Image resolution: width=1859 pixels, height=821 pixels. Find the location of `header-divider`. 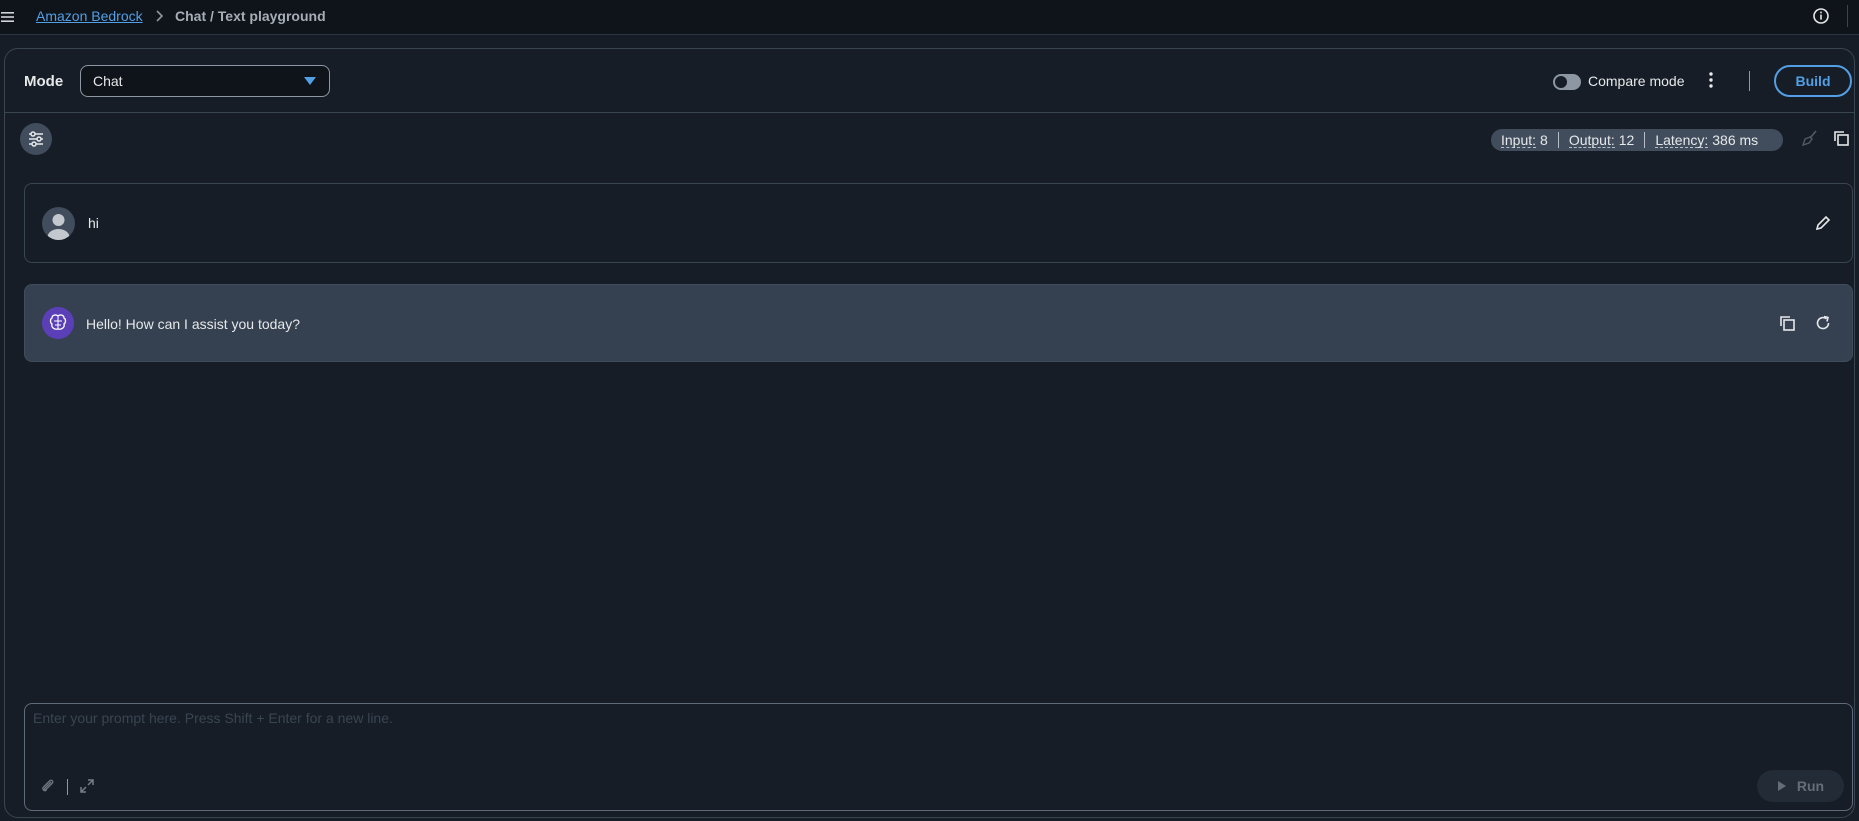

header-divider is located at coordinates (1749, 81).